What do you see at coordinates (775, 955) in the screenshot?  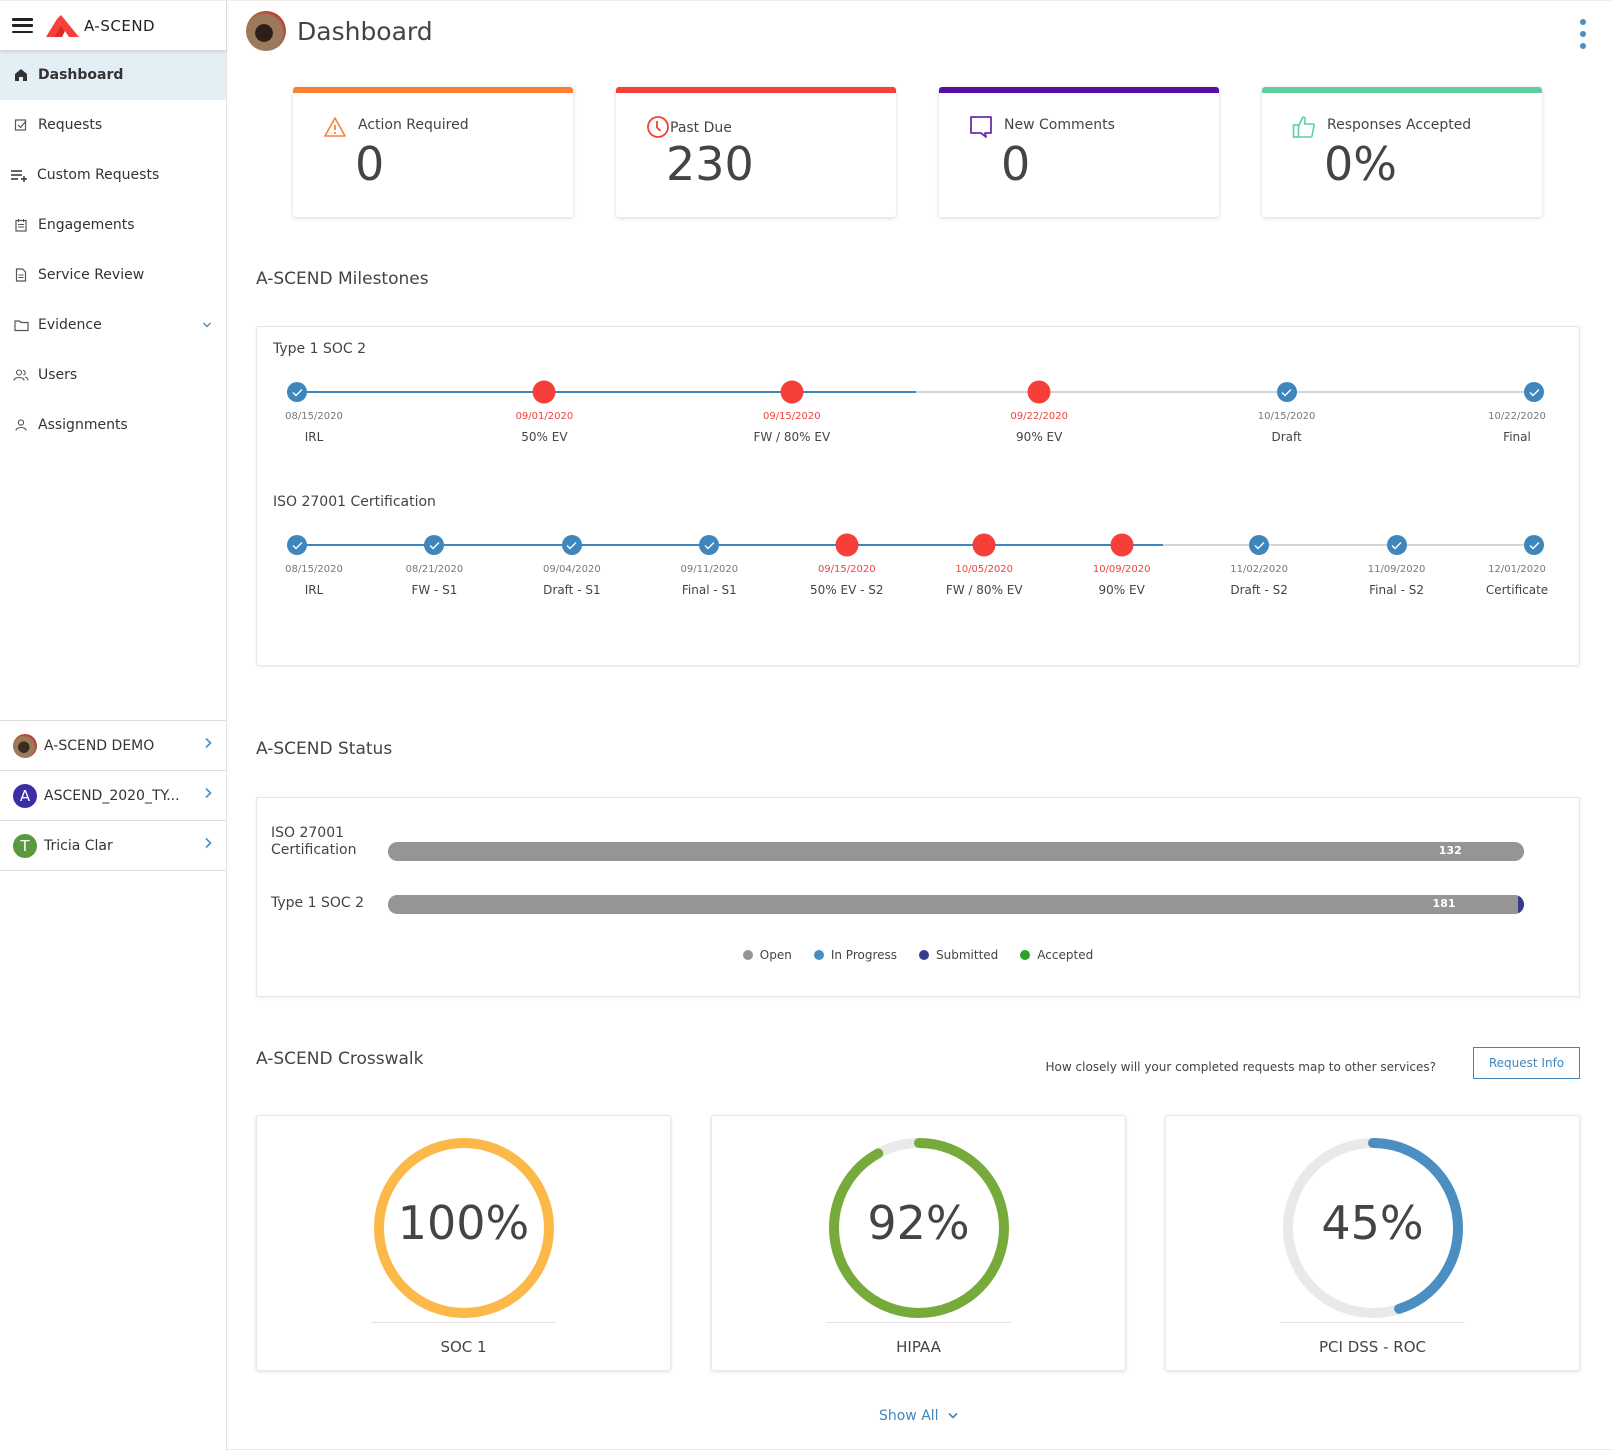 I see `legend-label: Open` at bounding box center [775, 955].